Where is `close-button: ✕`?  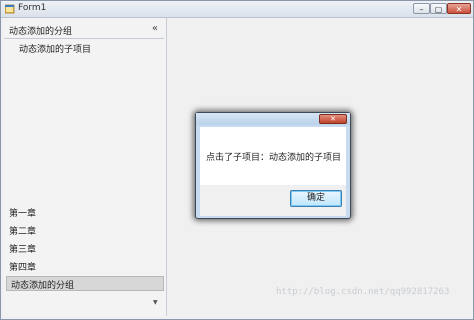 close-button: ✕ is located at coordinates (459, 8).